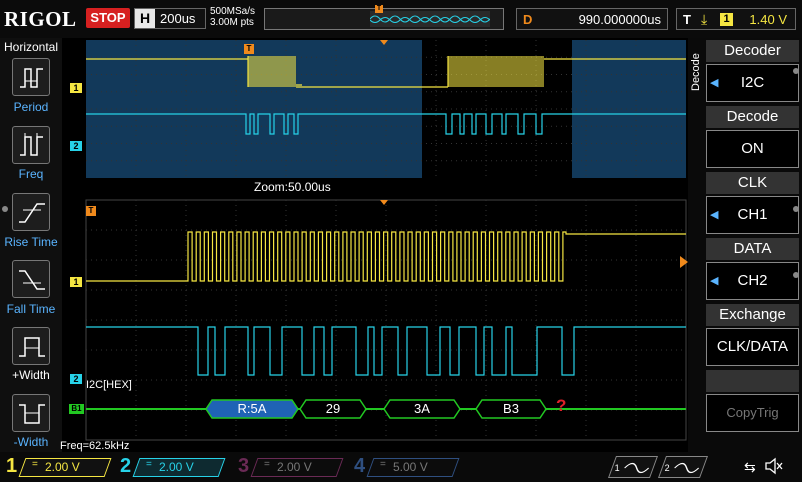 The width and height of the screenshot is (802, 482). What do you see at coordinates (31, 242) in the screenshot?
I see `rise-time-label: Rise Time` at bounding box center [31, 242].